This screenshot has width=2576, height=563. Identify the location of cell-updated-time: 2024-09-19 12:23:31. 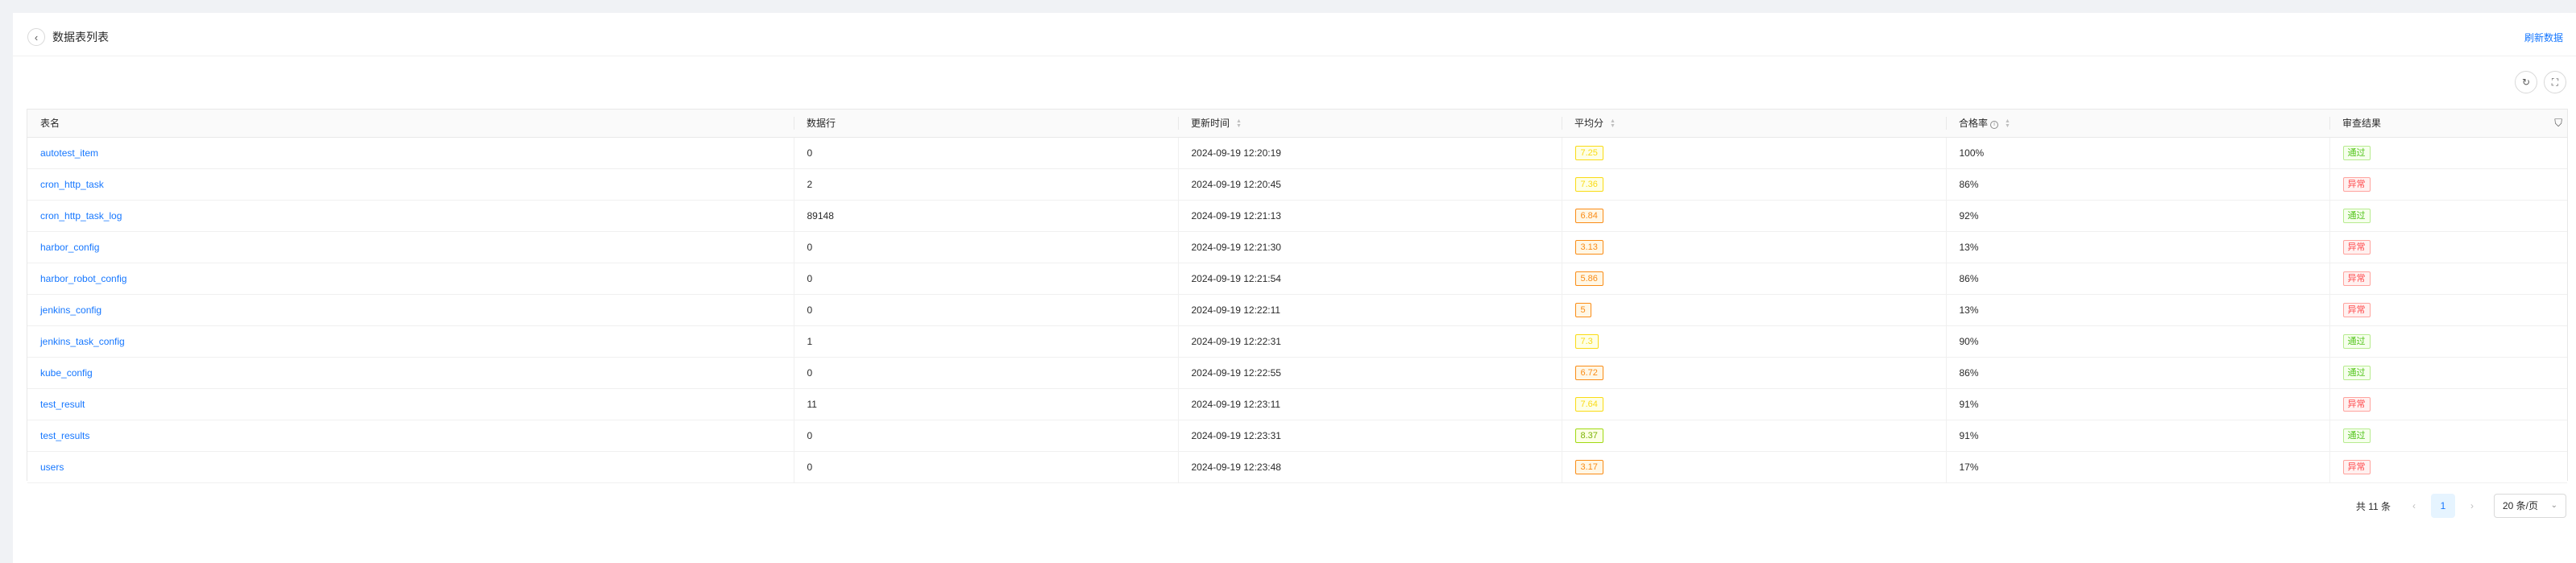
(1369, 436).